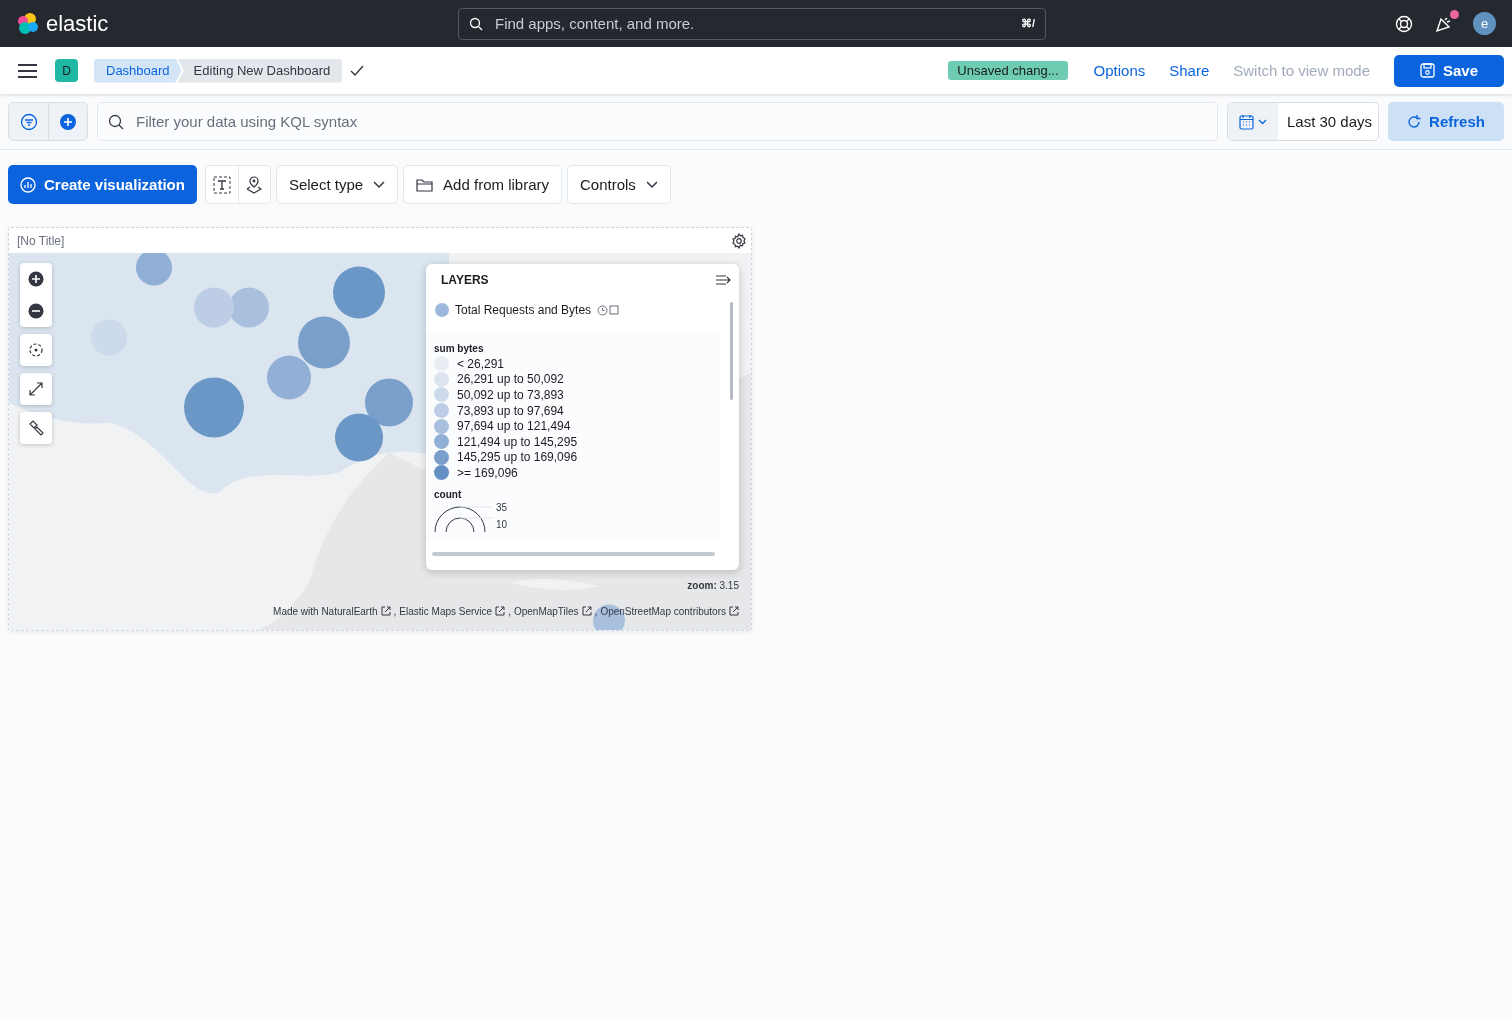  What do you see at coordinates (619, 184) in the screenshot?
I see `controls-button: Controls` at bounding box center [619, 184].